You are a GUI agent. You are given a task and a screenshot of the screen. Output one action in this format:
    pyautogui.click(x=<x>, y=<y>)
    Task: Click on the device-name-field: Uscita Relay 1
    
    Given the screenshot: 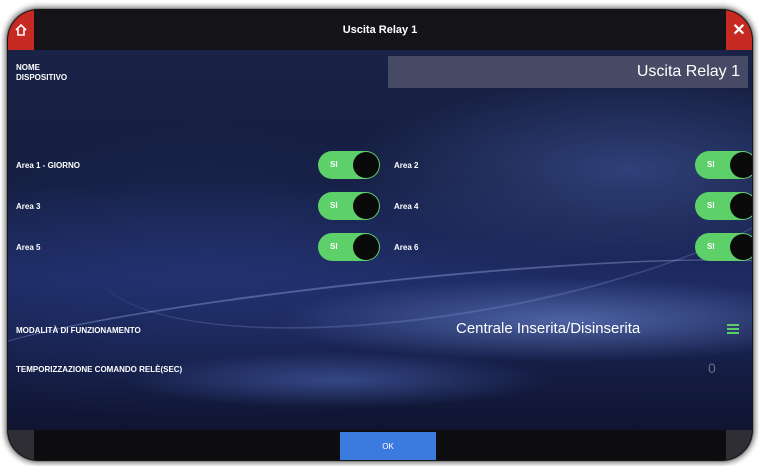 What is the action you would take?
    pyautogui.click(x=568, y=72)
    